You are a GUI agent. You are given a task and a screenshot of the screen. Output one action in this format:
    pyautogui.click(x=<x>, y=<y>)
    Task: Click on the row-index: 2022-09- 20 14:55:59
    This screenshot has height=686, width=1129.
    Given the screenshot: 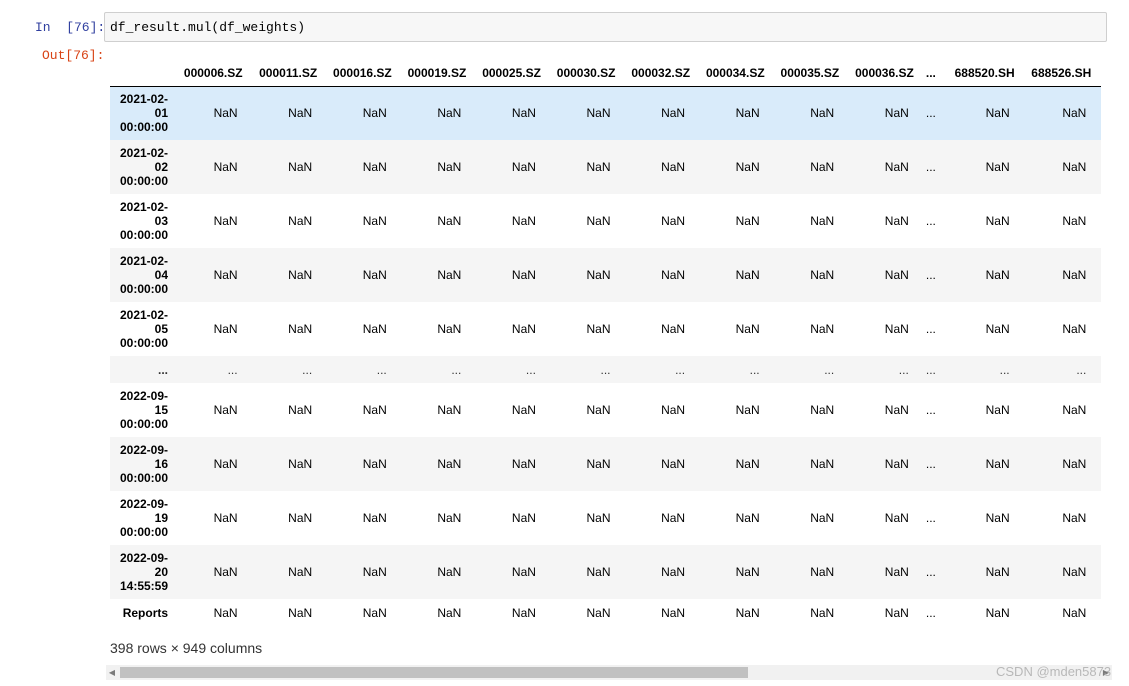 What is the action you would take?
    pyautogui.click(x=141, y=572)
    